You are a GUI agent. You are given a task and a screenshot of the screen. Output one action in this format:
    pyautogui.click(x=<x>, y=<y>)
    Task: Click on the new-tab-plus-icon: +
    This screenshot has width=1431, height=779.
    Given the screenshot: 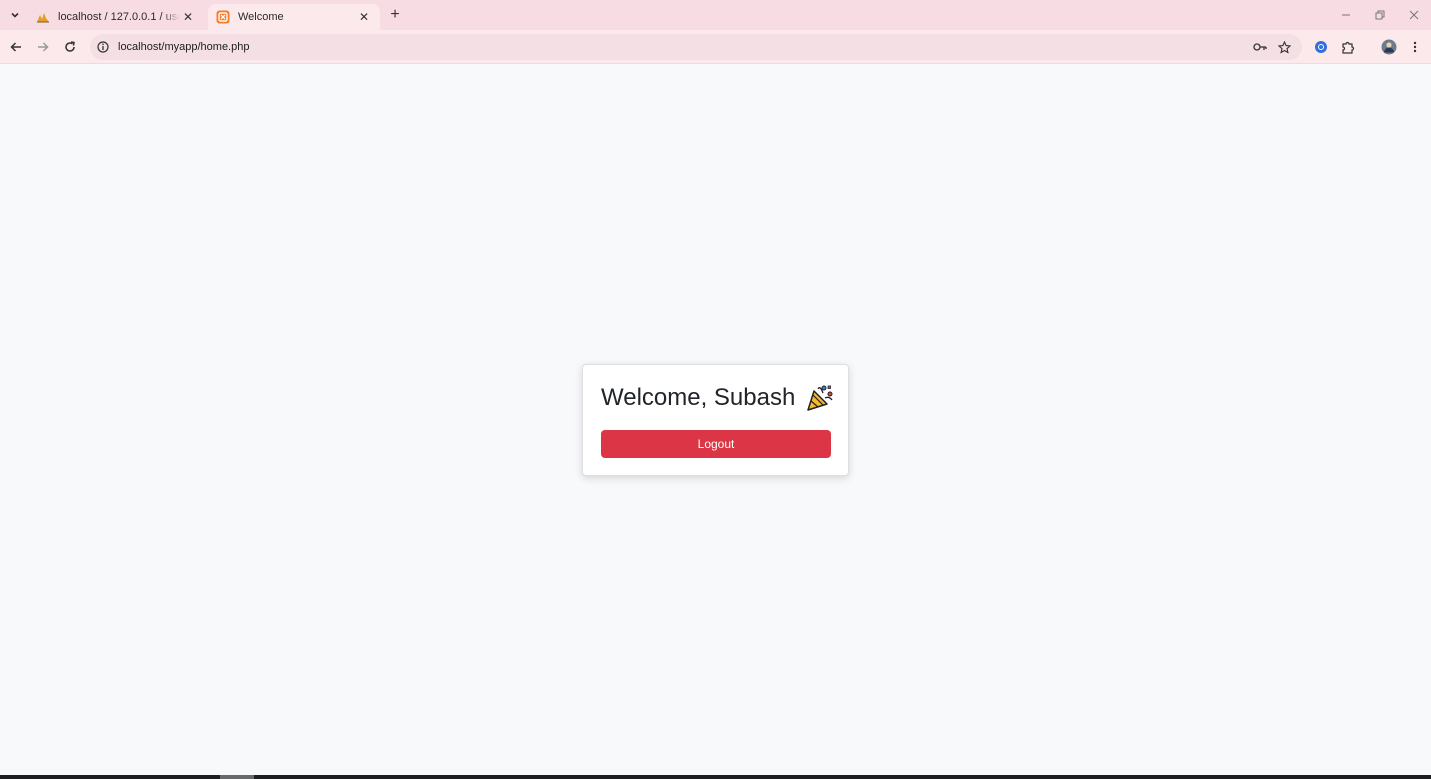 What is the action you would take?
    pyautogui.click(x=395, y=15)
    